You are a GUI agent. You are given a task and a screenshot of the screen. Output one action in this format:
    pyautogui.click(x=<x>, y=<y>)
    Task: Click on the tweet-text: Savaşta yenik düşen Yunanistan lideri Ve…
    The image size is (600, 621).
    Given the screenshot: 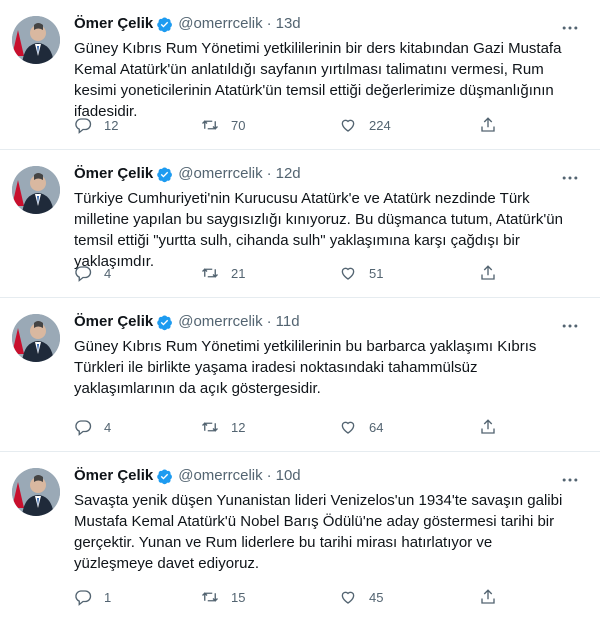 What is the action you would take?
    pyautogui.click(x=318, y=532)
    